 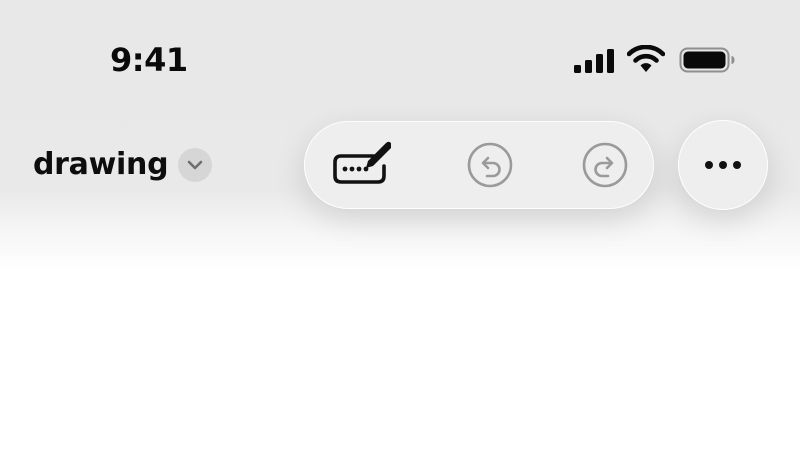 I want to click on redo-button, so click(x=605, y=165).